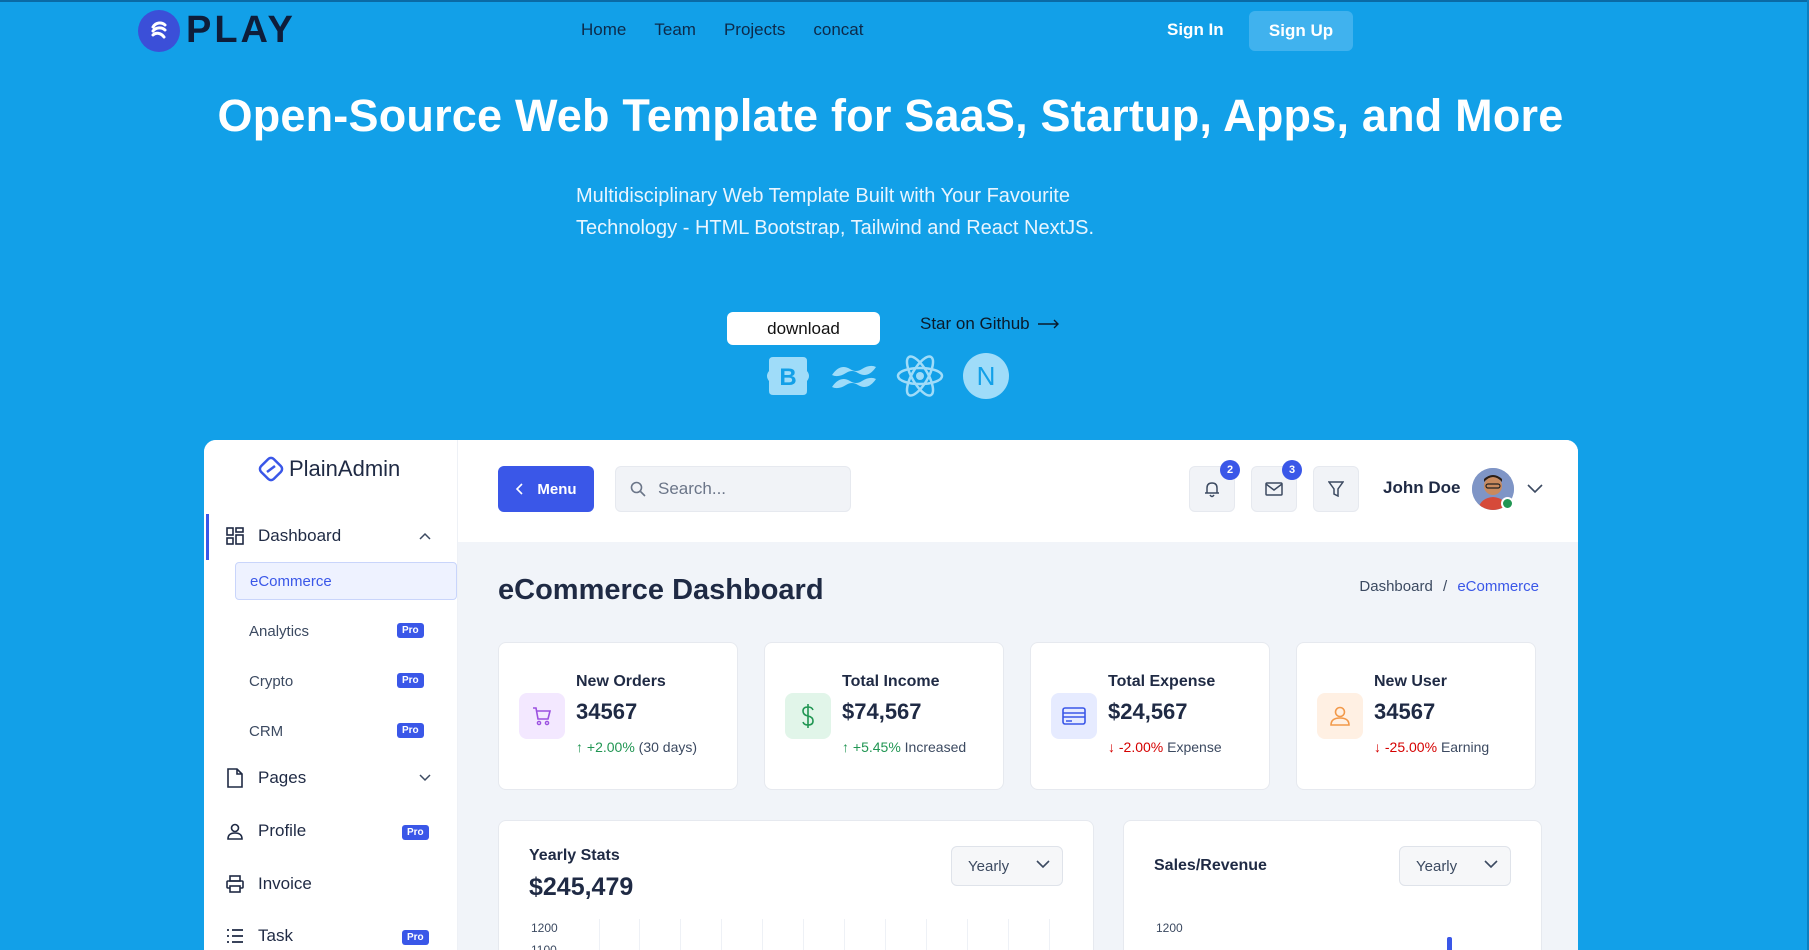  I want to click on sidebar-label-profile: Profile, so click(282, 830).